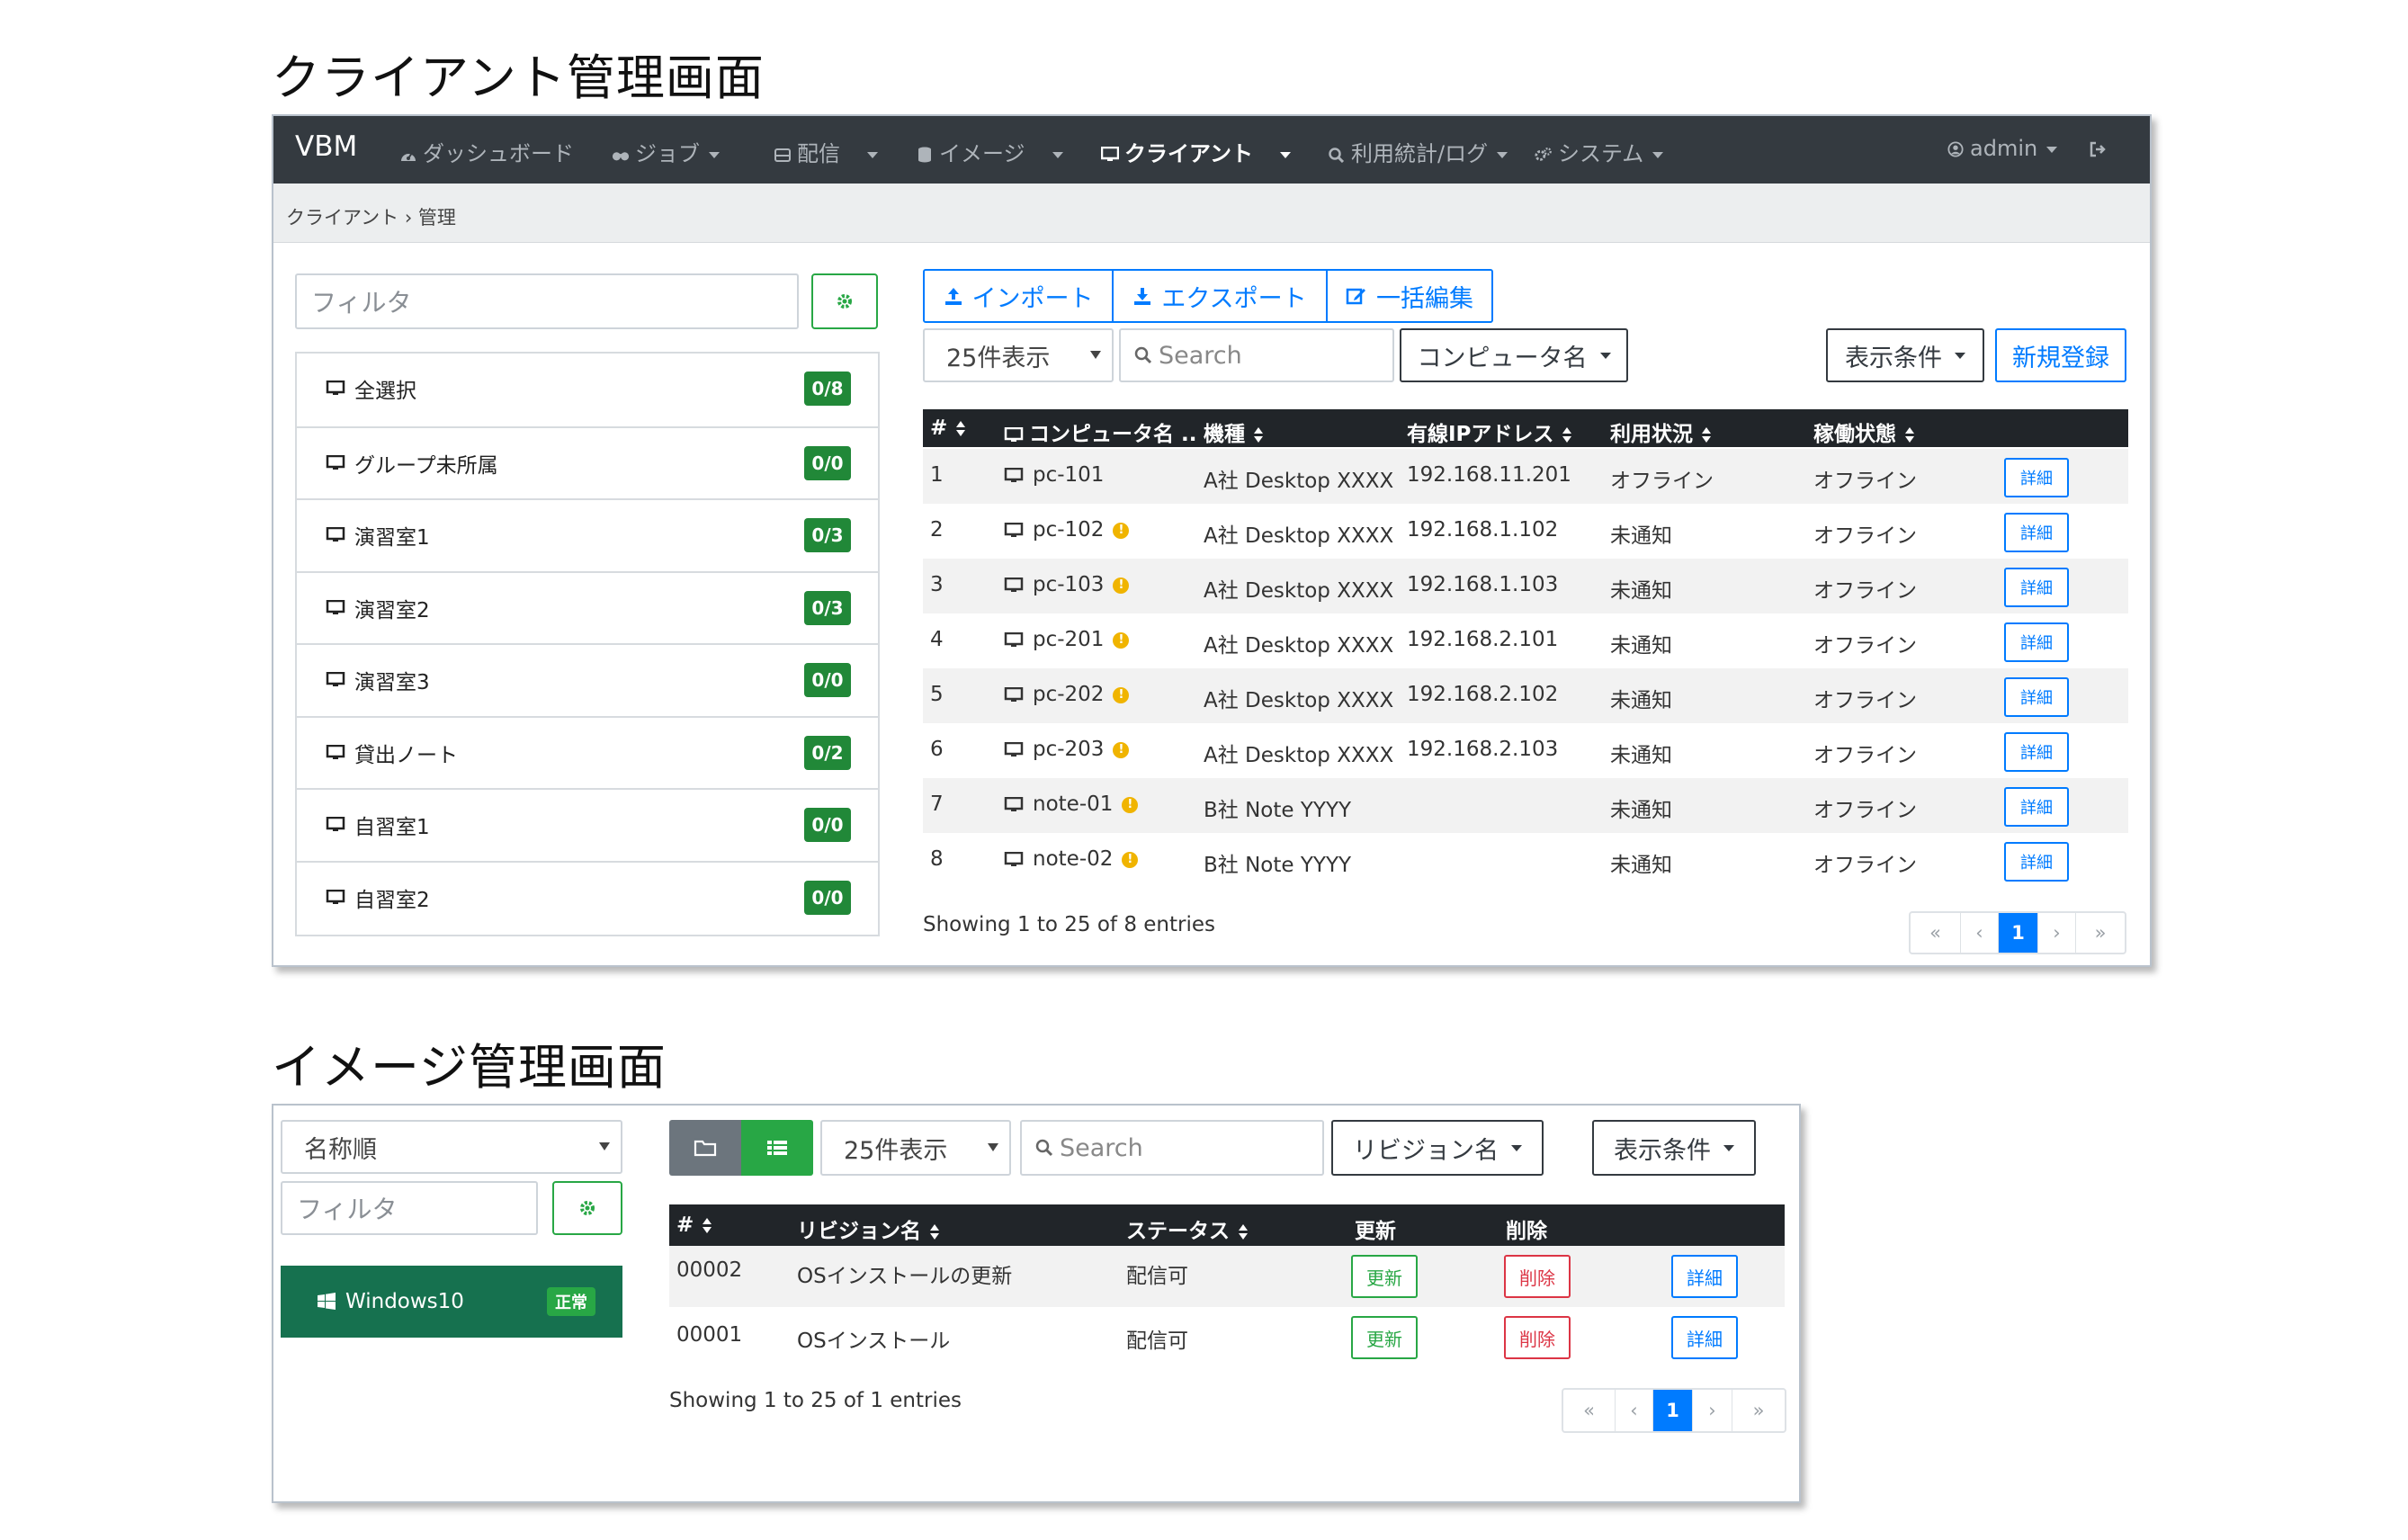  Describe the element at coordinates (666, 151) in the screenshot. I see `nav-job: ジョブ` at that location.